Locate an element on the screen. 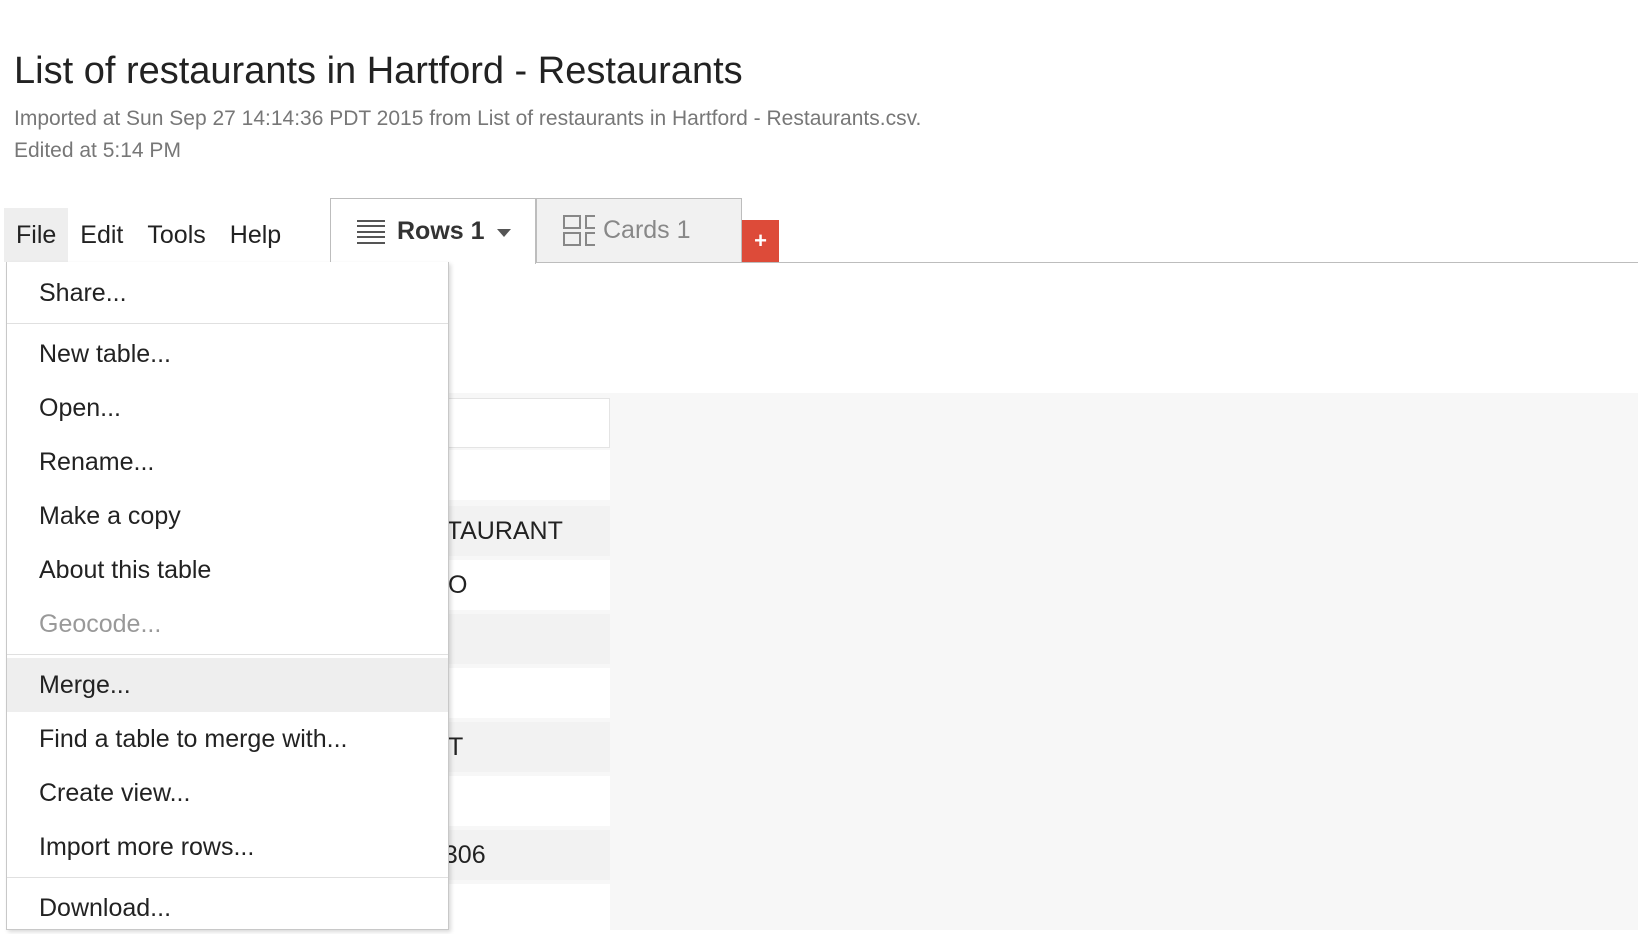 This screenshot has height=934, width=1638. table-cell: STAURANT is located at coordinates (520, 531).